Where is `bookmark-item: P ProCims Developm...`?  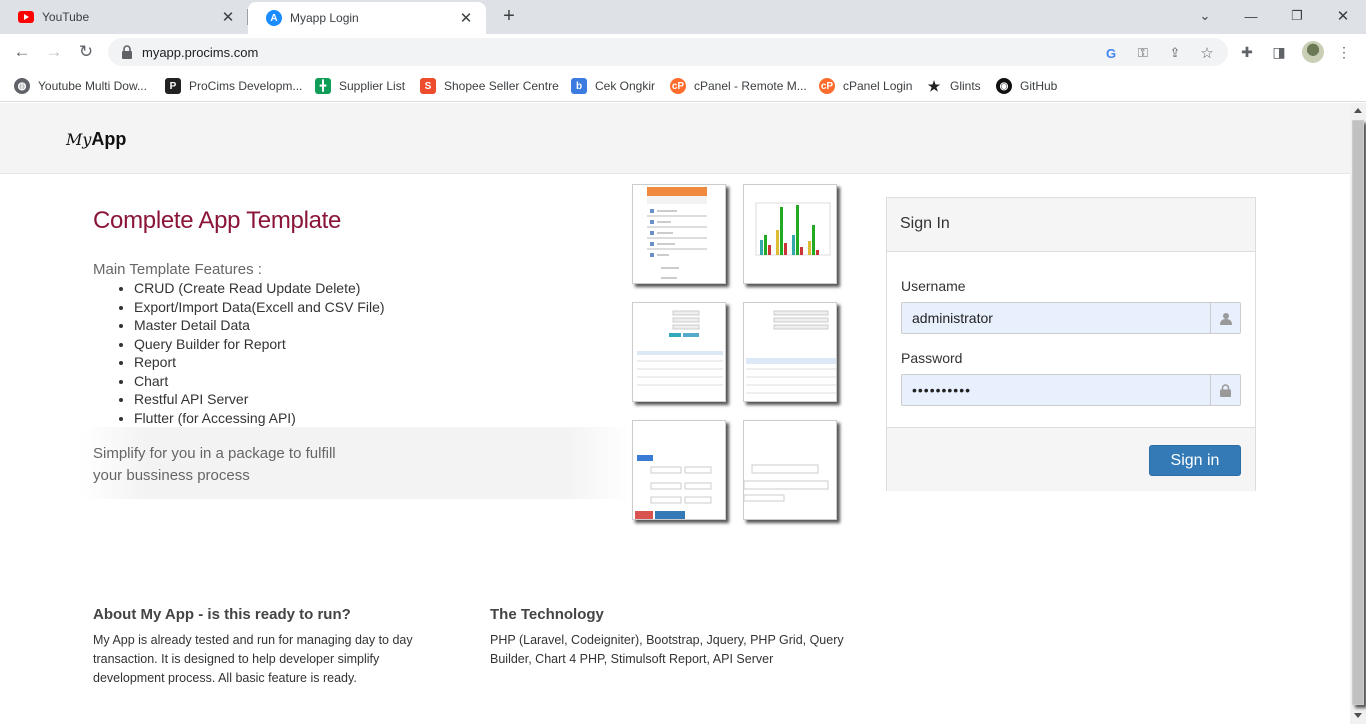 bookmark-item: P ProCims Developm... is located at coordinates (233, 86).